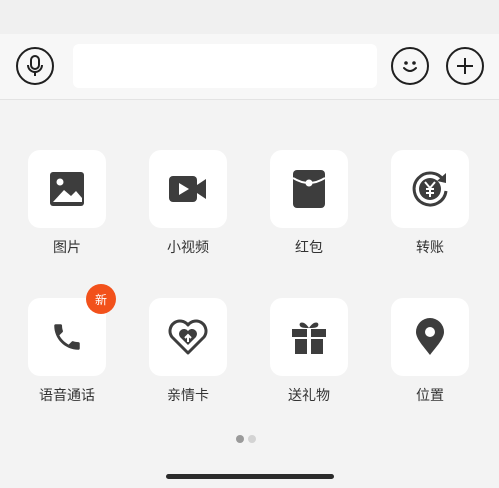 Image resolution: width=499 pixels, height=488 pixels. I want to click on action-family-card: 亲情卡, so click(188, 363).